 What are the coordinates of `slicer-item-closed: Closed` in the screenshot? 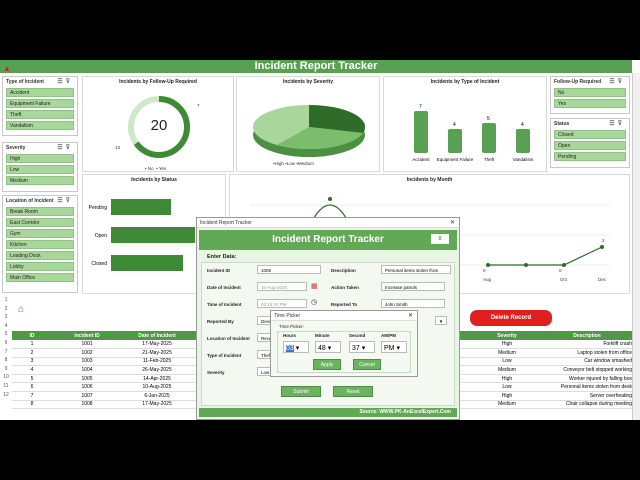 It's located at (590, 134).